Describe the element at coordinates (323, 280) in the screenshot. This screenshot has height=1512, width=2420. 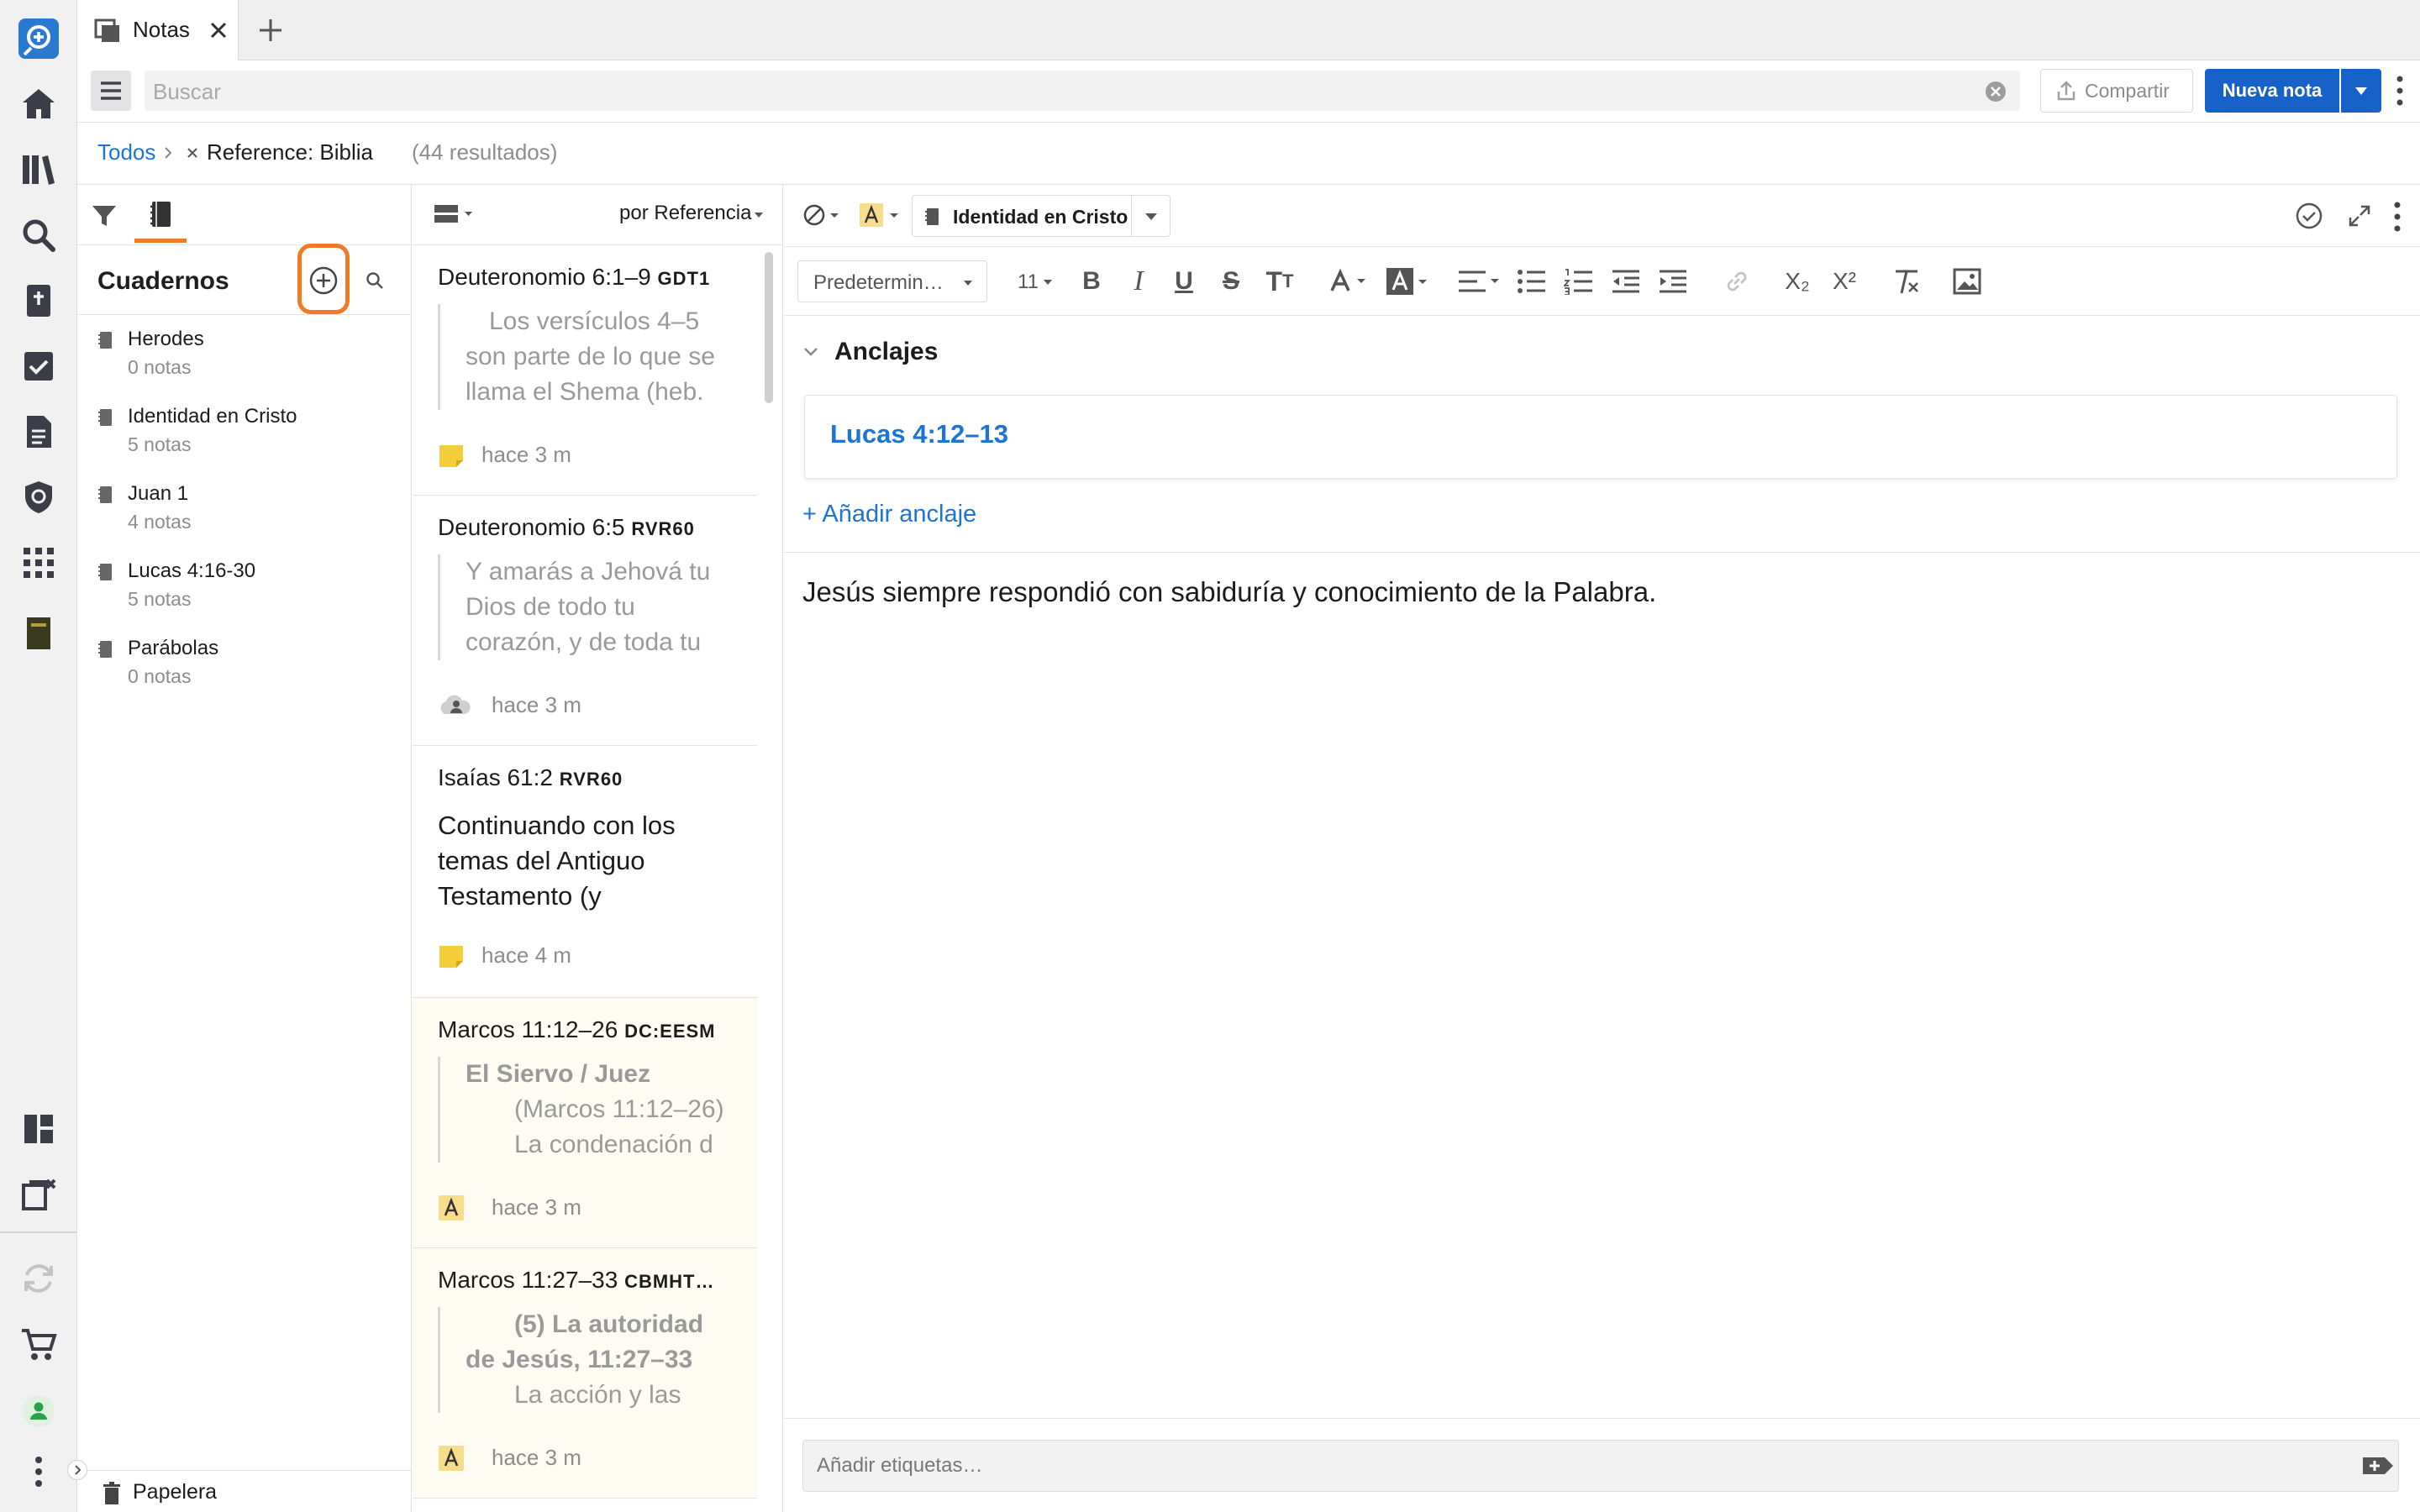
I see `add-notebook-icon` at that location.